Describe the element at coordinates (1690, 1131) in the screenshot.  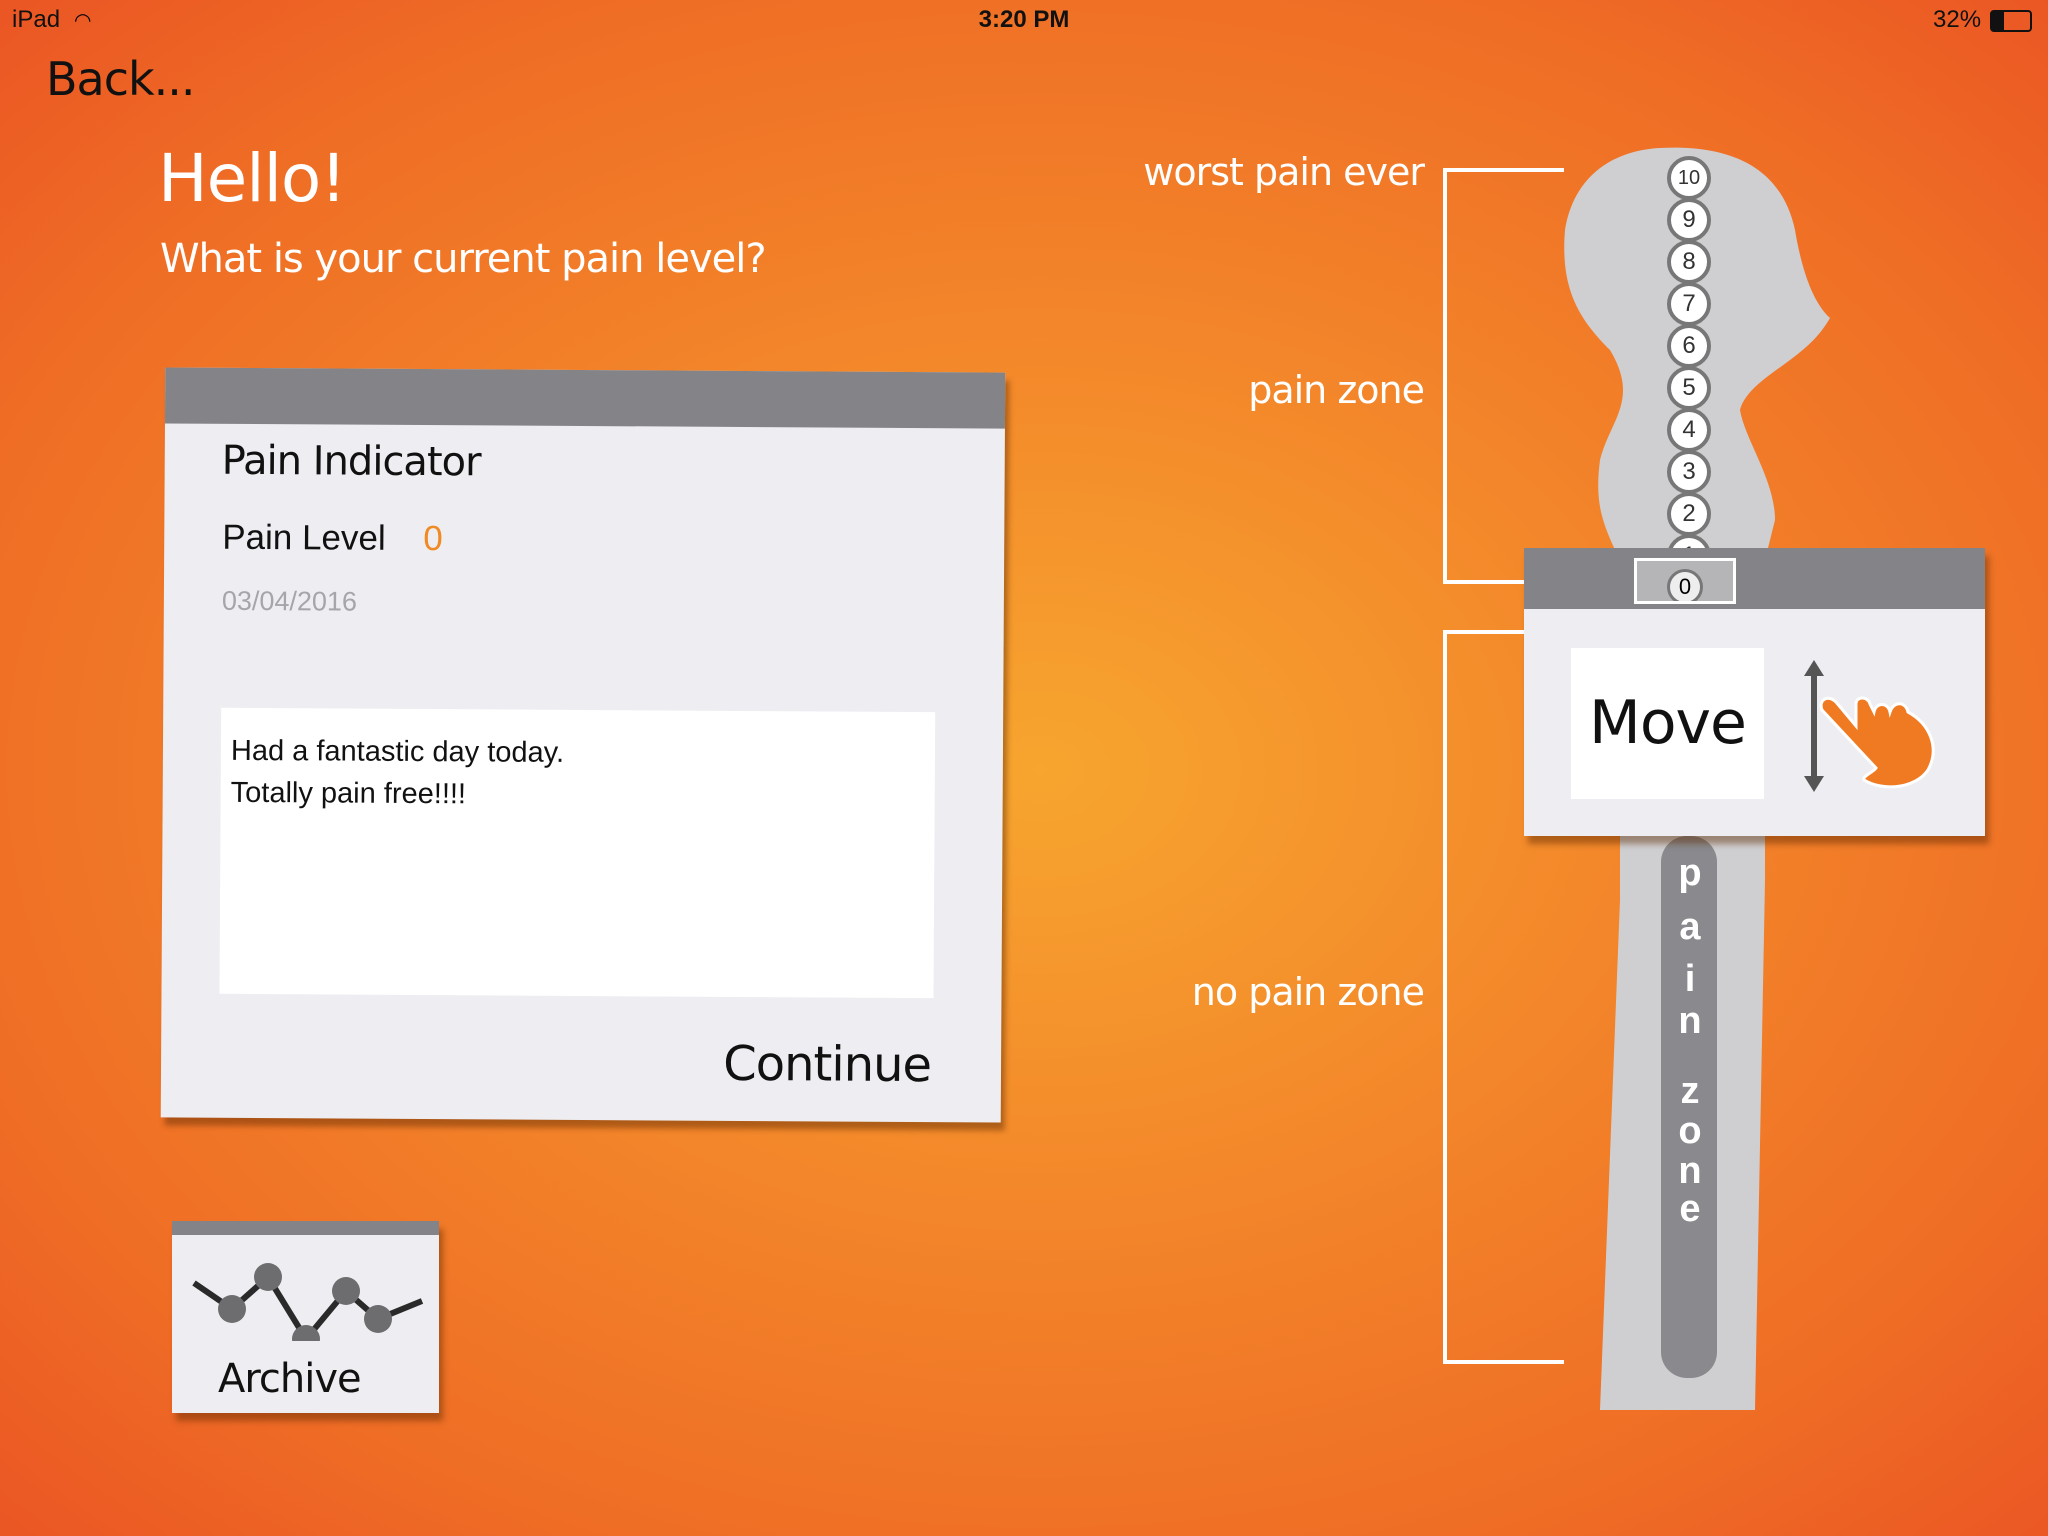
I see `stick-letter: o` at that location.